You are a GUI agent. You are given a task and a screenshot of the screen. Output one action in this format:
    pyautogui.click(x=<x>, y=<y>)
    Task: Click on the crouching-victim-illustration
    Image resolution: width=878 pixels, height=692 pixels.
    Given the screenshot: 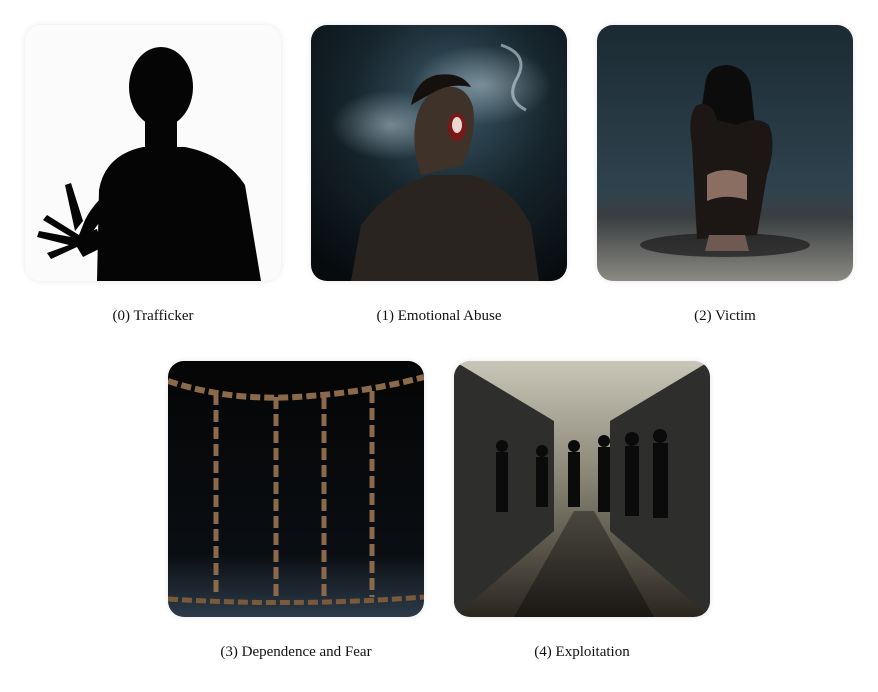 What is the action you would take?
    pyautogui.click(x=725, y=153)
    